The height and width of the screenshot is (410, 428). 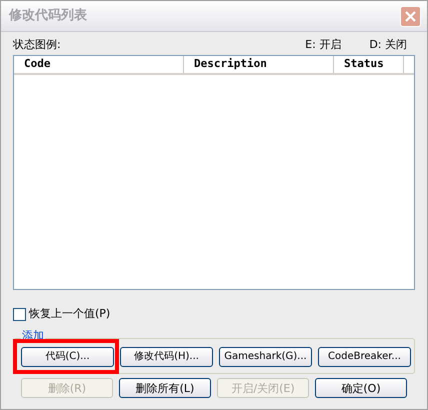 What do you see at coordinates (69, 314) in the screenshot?
I see `checkbox-label: 恢复上一个值(P)` at bounding box center [69, 314].